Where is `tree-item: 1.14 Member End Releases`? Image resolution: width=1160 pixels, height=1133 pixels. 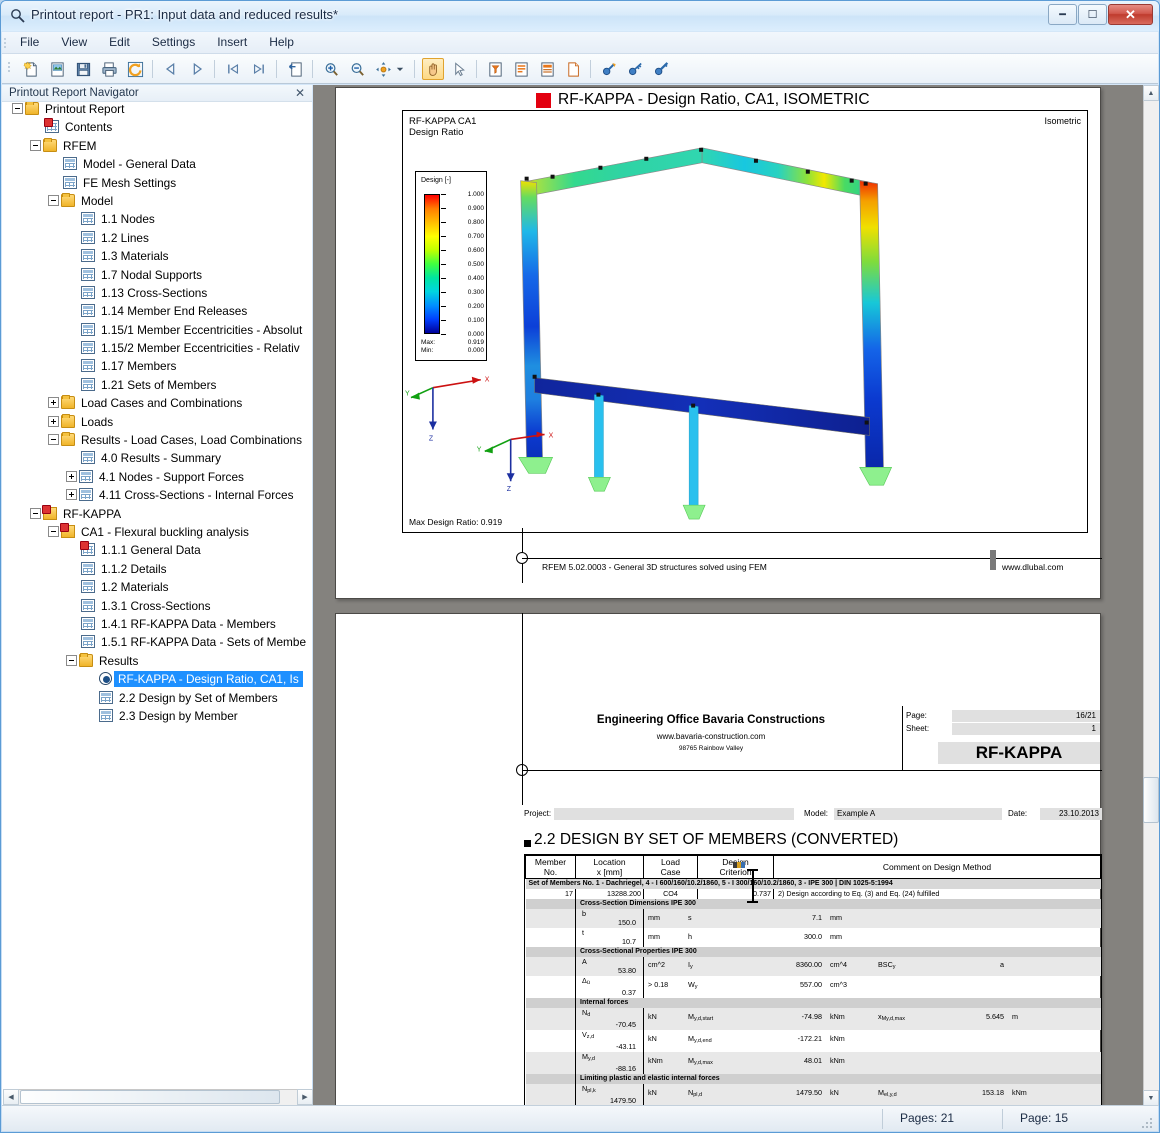 tree-item: 1.14 Member End Releases is located at coordinates (157, 313).